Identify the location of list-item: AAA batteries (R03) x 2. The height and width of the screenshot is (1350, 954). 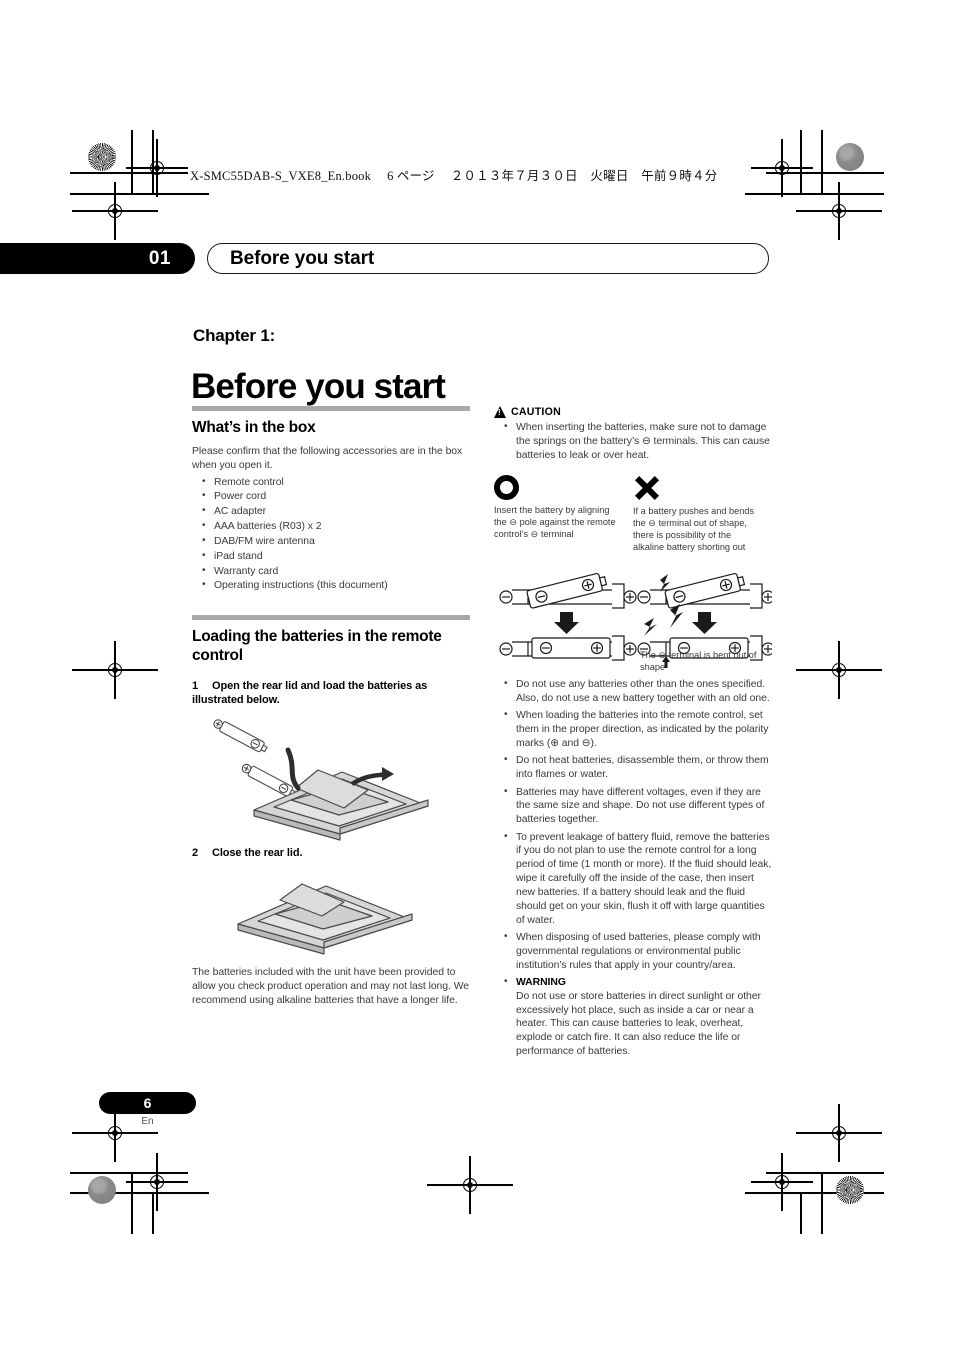
(331, 526).